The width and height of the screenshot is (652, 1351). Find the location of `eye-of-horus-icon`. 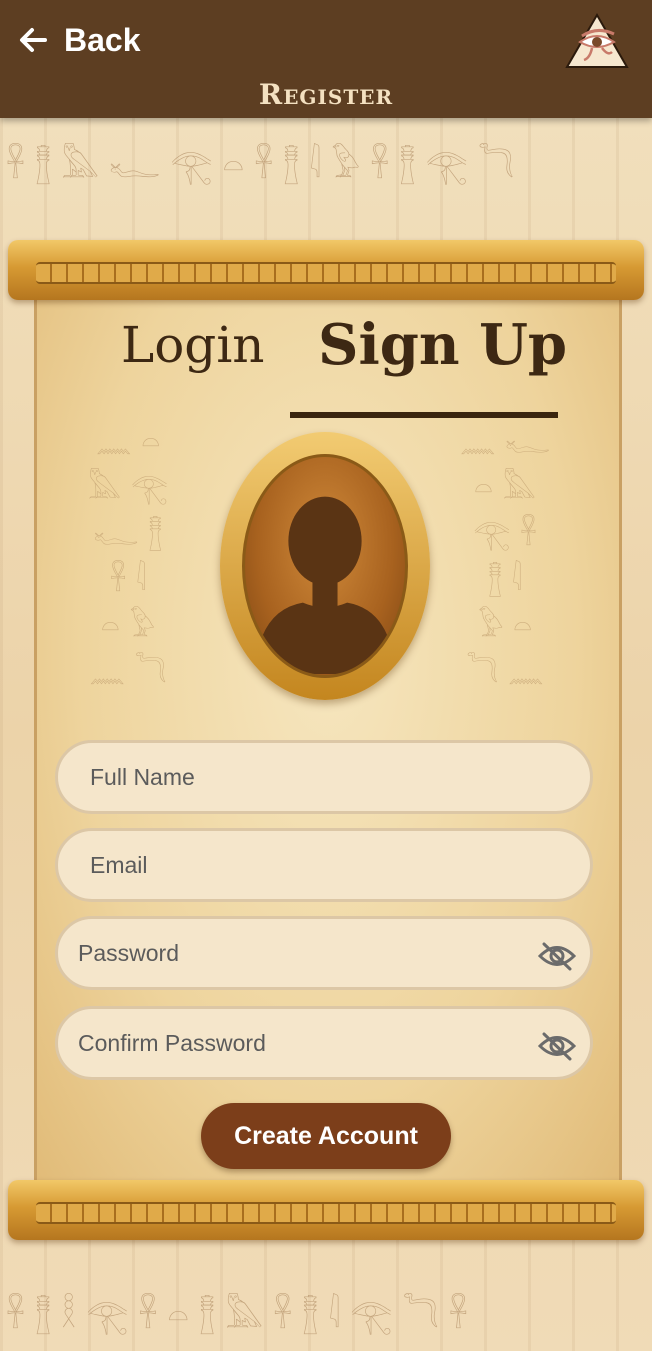

eye-of-horus-icon is located at coordinates (597, 40).